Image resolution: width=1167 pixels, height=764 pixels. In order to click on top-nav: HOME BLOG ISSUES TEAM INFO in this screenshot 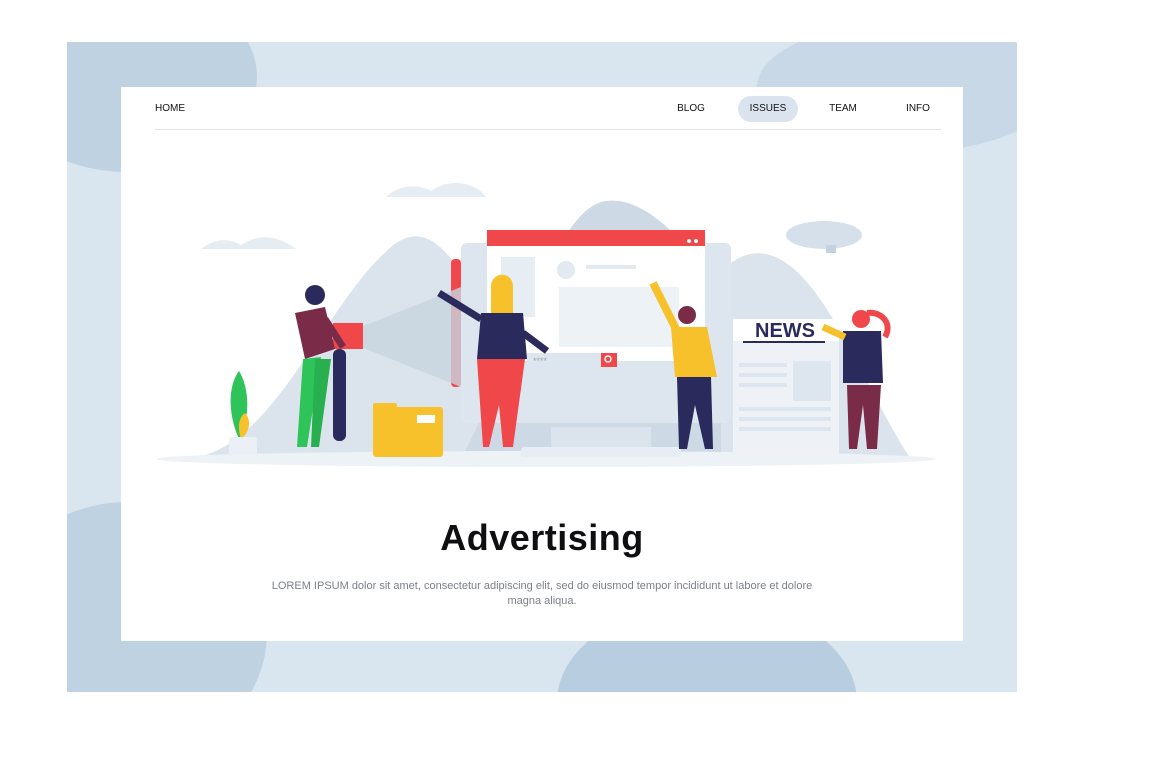, I will do `click(548, 108)`.